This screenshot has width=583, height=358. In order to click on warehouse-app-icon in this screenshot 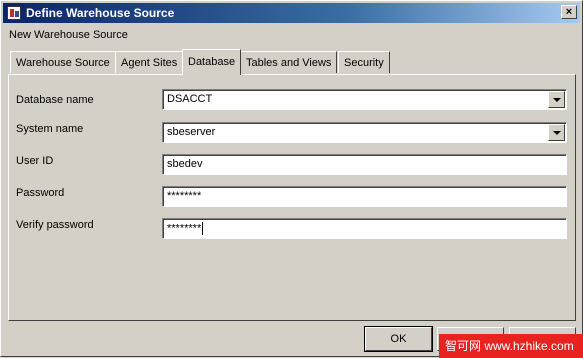, I will do `click(14, 13)`.